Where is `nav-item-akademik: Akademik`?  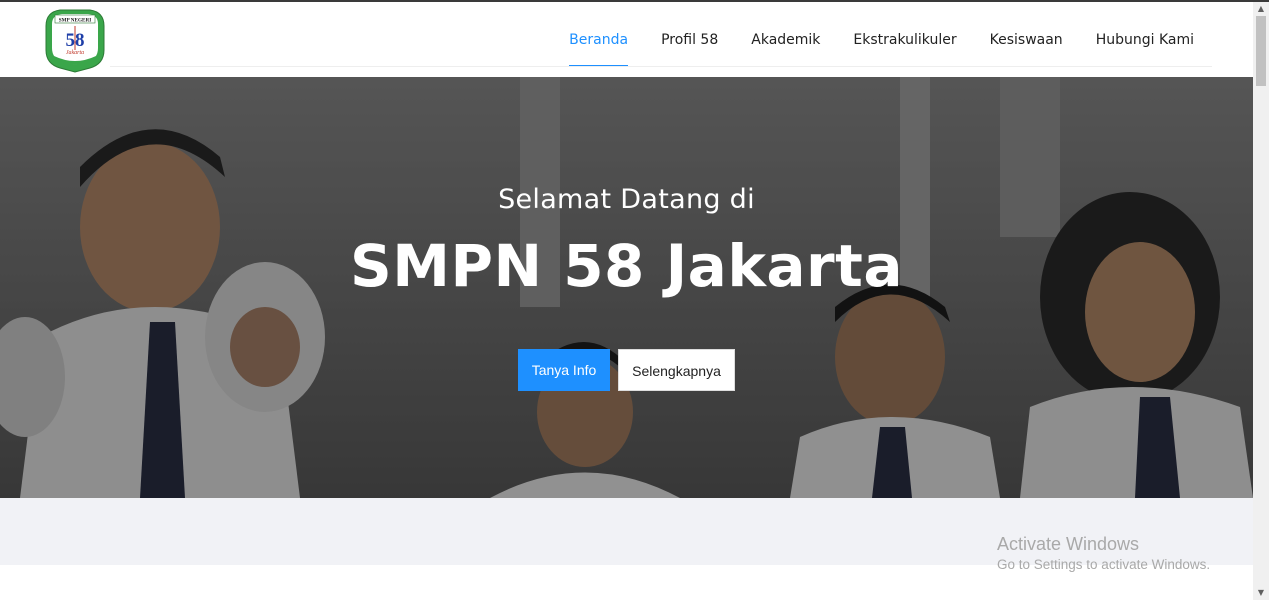 nav-item-akademik: Akademik is located at coordinates (785, 34).